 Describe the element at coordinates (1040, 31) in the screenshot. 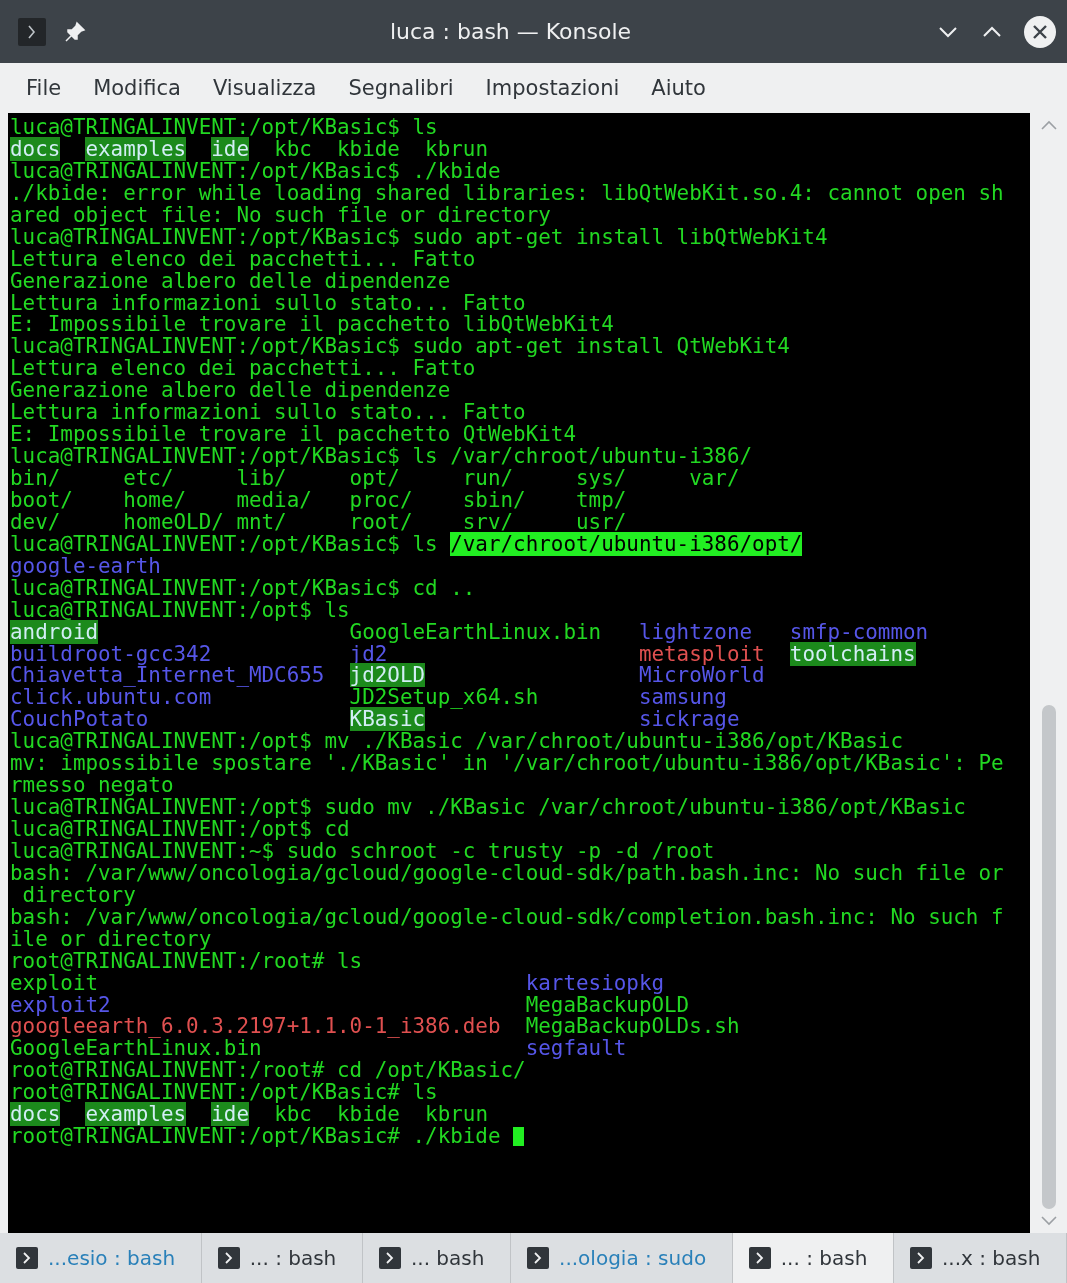

I see `close-button` at that location.